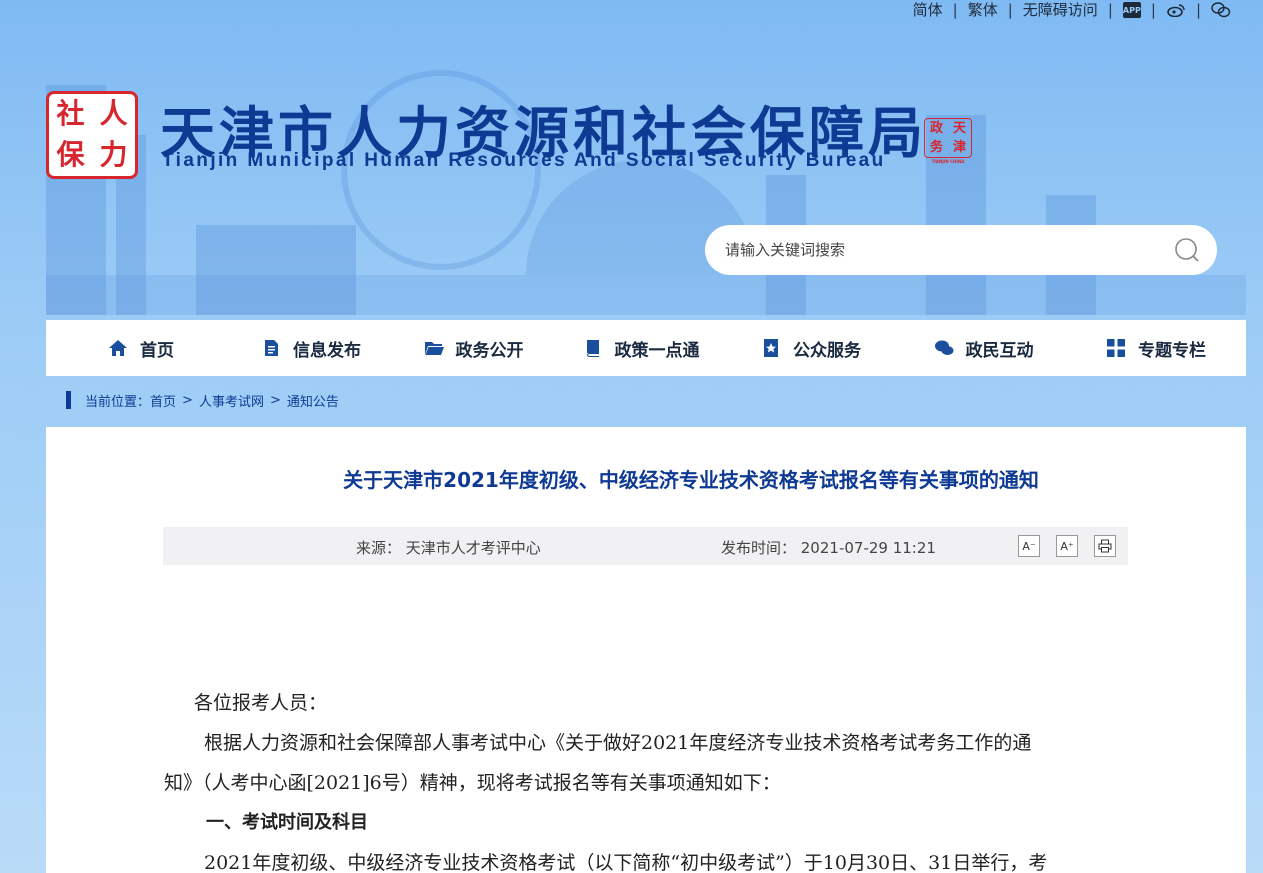 This screenshot has width=1263, height=873. What do you see at coordinates (231, 400) in the screenshot?
I see `breadcrumb-exam-site: 人事考试网` at bounding box center [231, 400].